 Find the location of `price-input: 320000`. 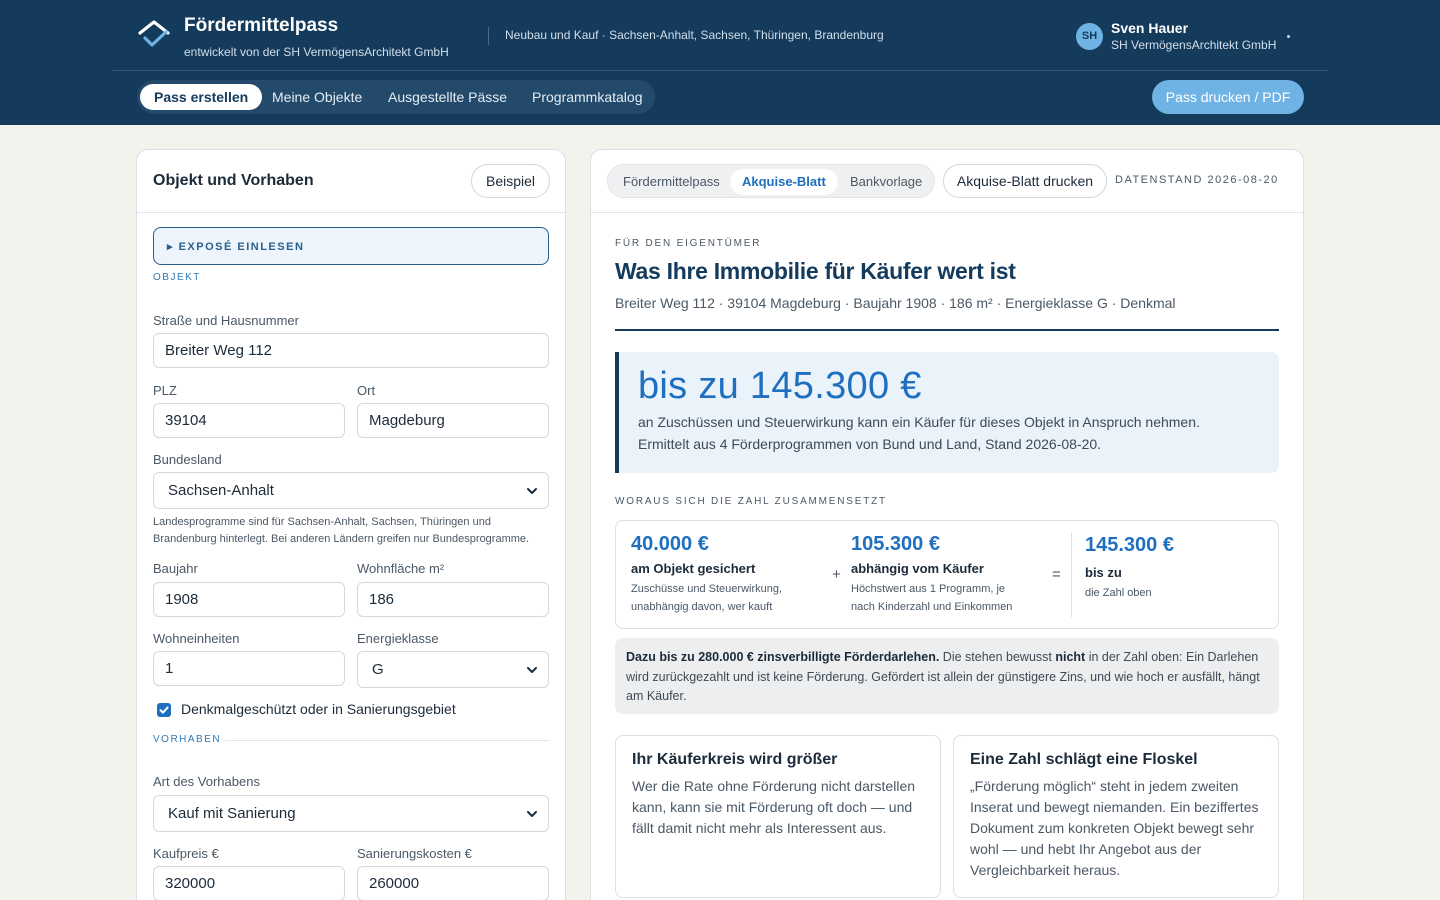

price-input: 320000 is located at coordinates (249, 883).